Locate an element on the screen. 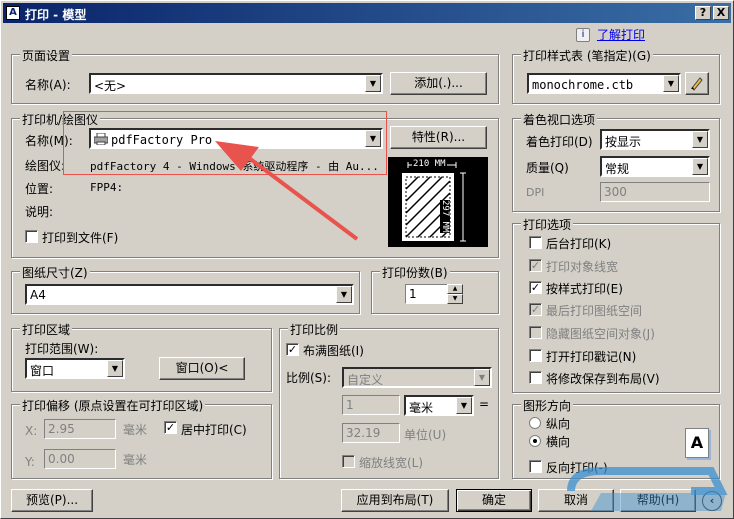 The image size is (734, 519). scale-lineweights-label: 缩放线宽(L) is located at coordinates (391, 463).